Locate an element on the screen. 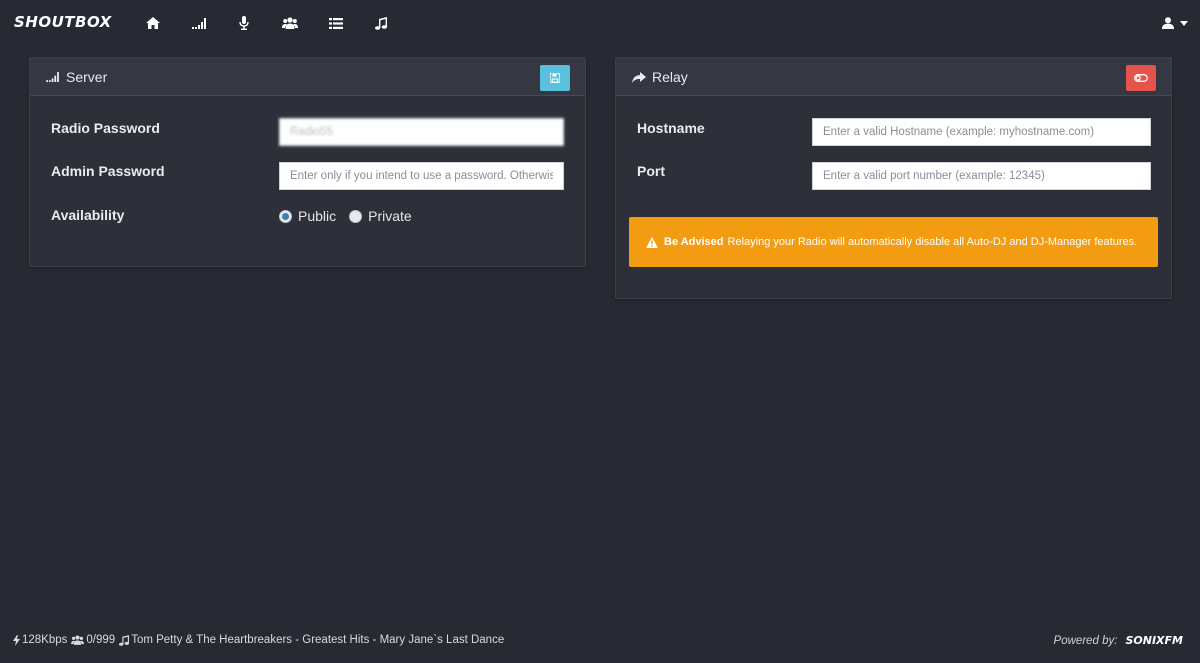 This screenshot has height=663, width=1200. radio-private-dot is located at coordinates (356, 216).